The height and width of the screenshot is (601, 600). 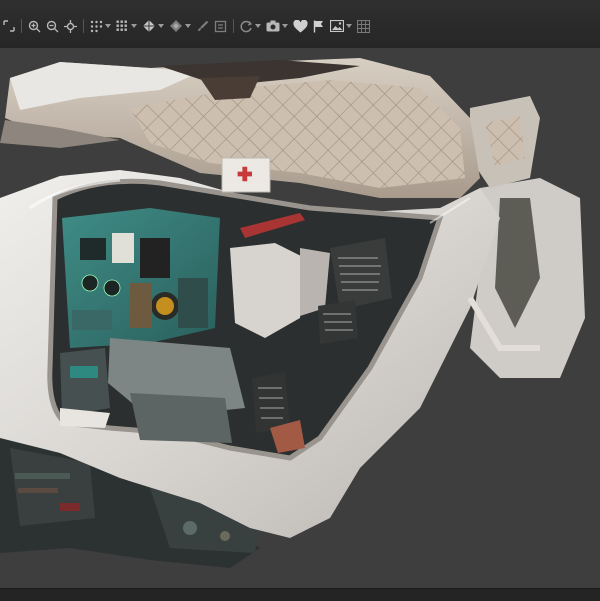 I want to click on flag-button, so click(x=319, y=26).